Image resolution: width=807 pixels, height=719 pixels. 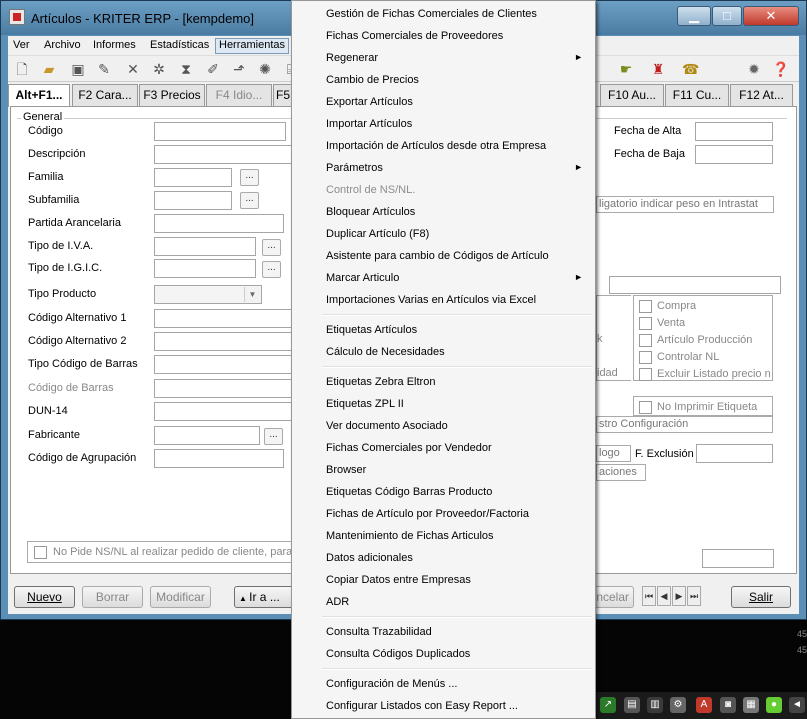 What do you see at coordinates (213, 69) in the screenshot?
I see `pen-icon: ✐` at bounding box center [213, 69].